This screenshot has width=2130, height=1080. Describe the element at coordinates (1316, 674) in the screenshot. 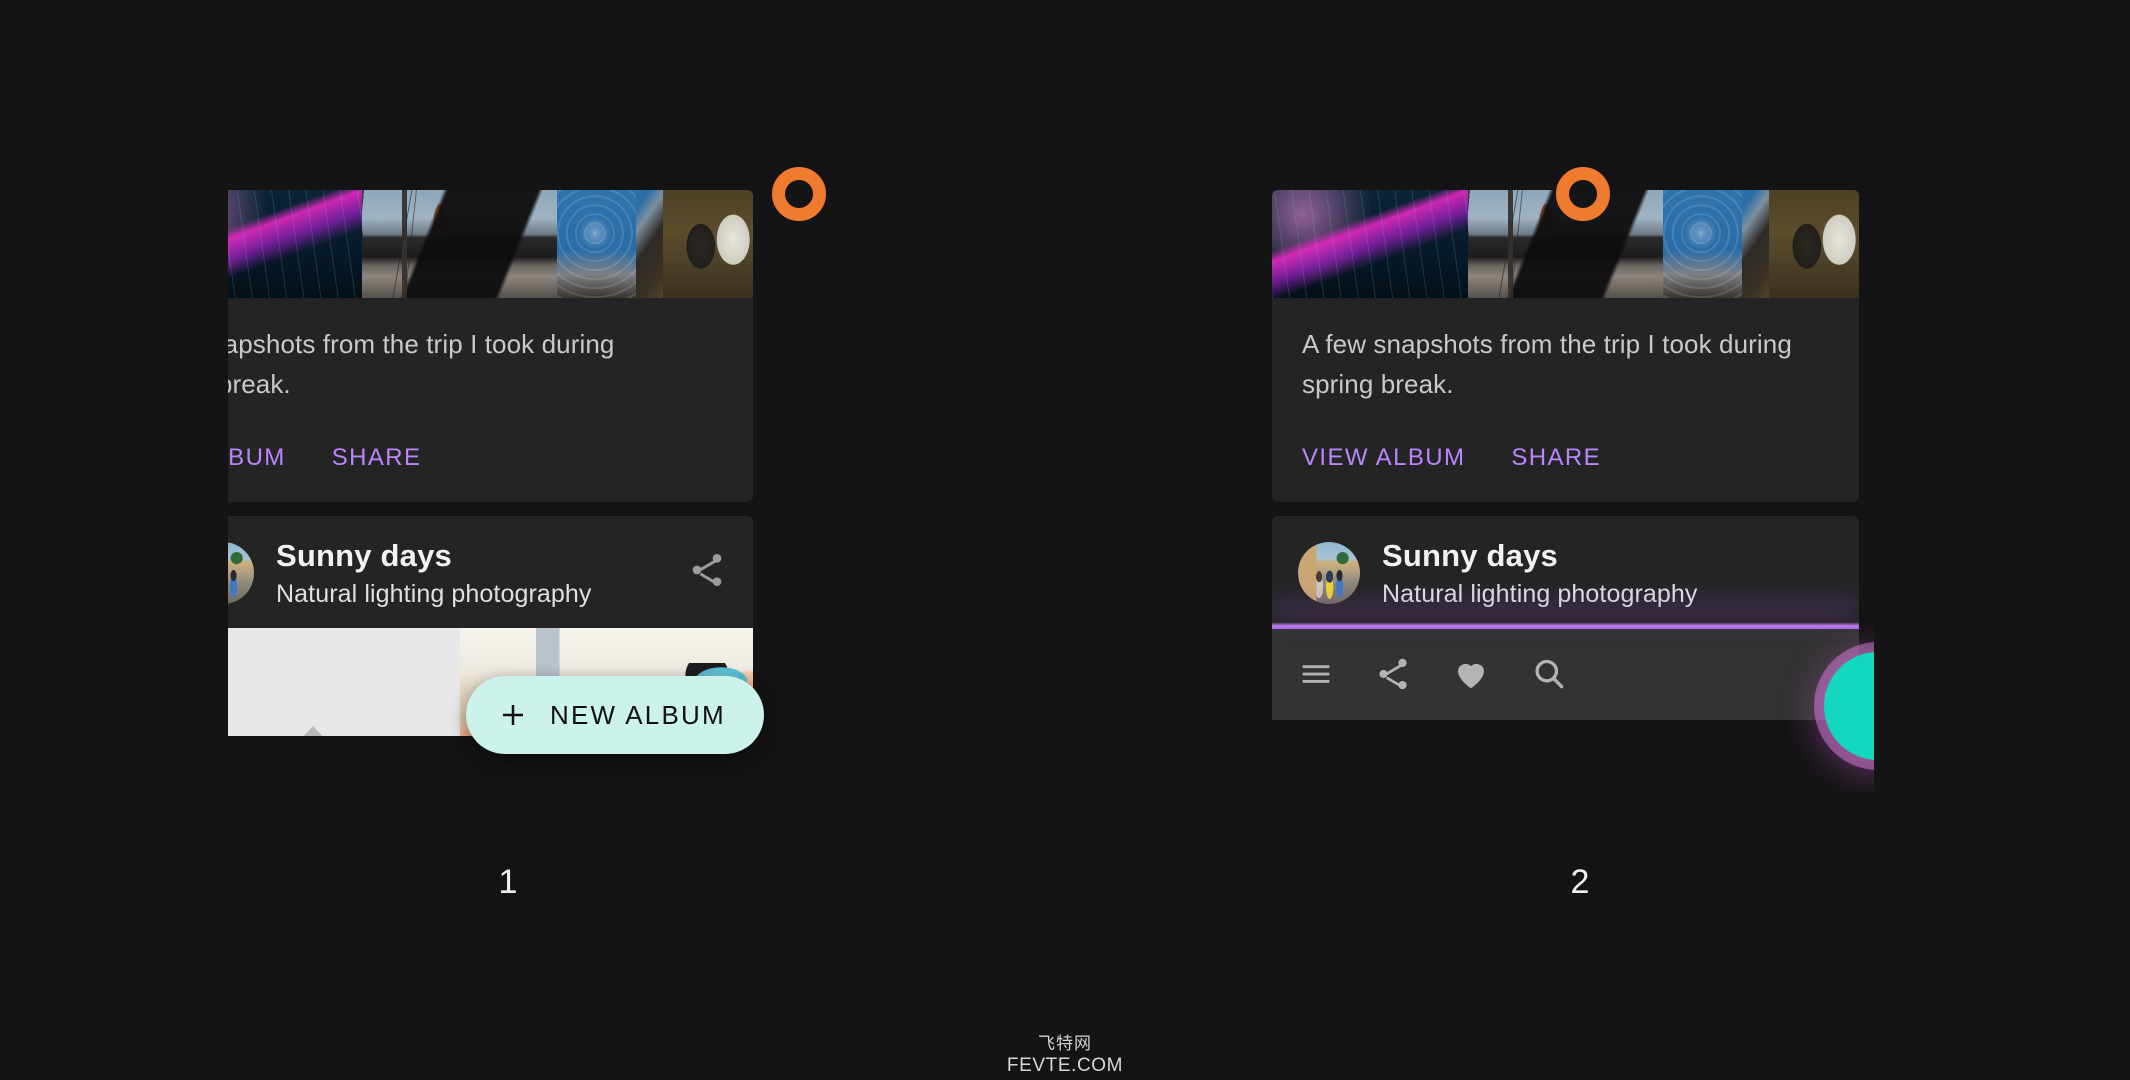

I see `menu-icon` at that location.